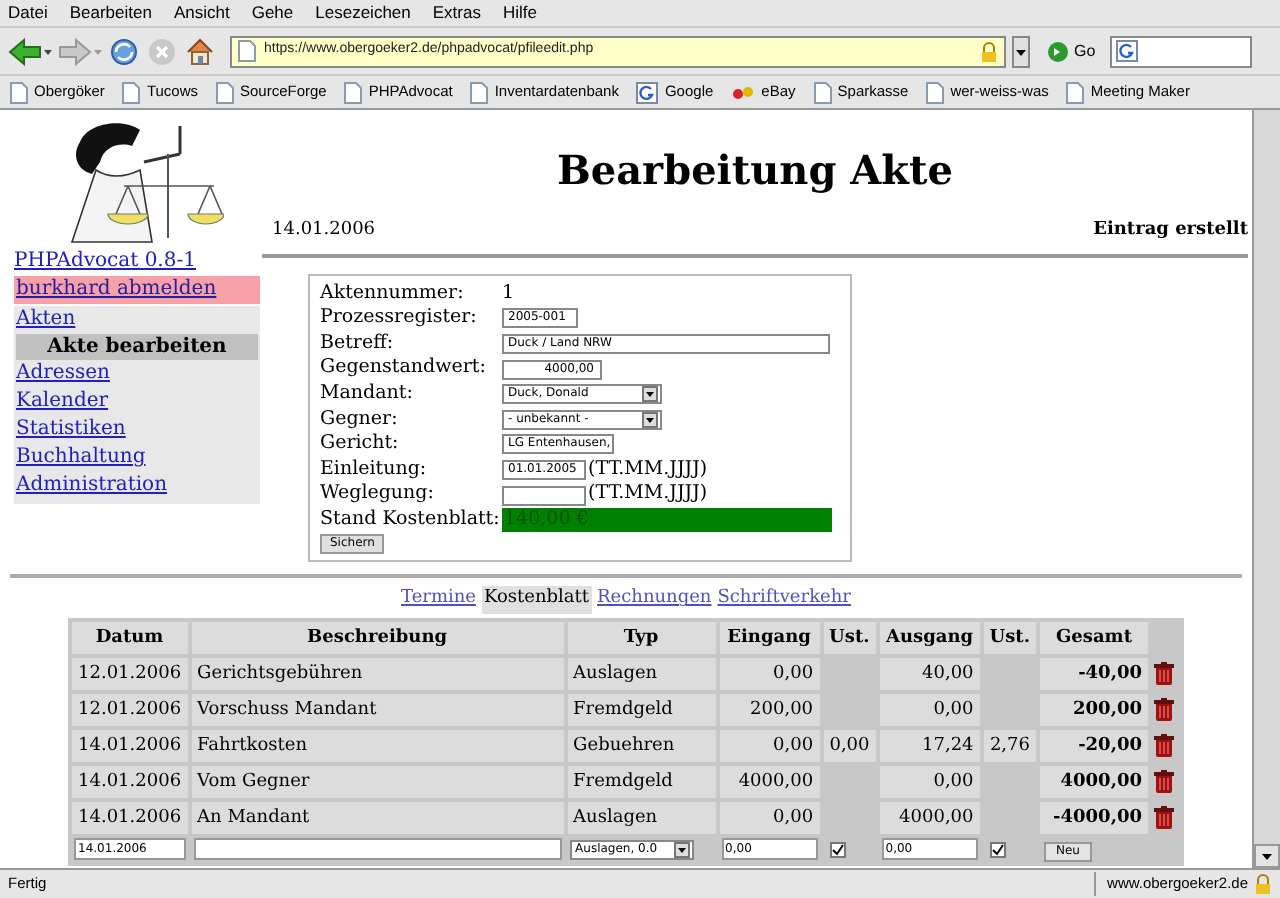  I want to click on sidebar-item: Buchhaltung, so click(137, 458).